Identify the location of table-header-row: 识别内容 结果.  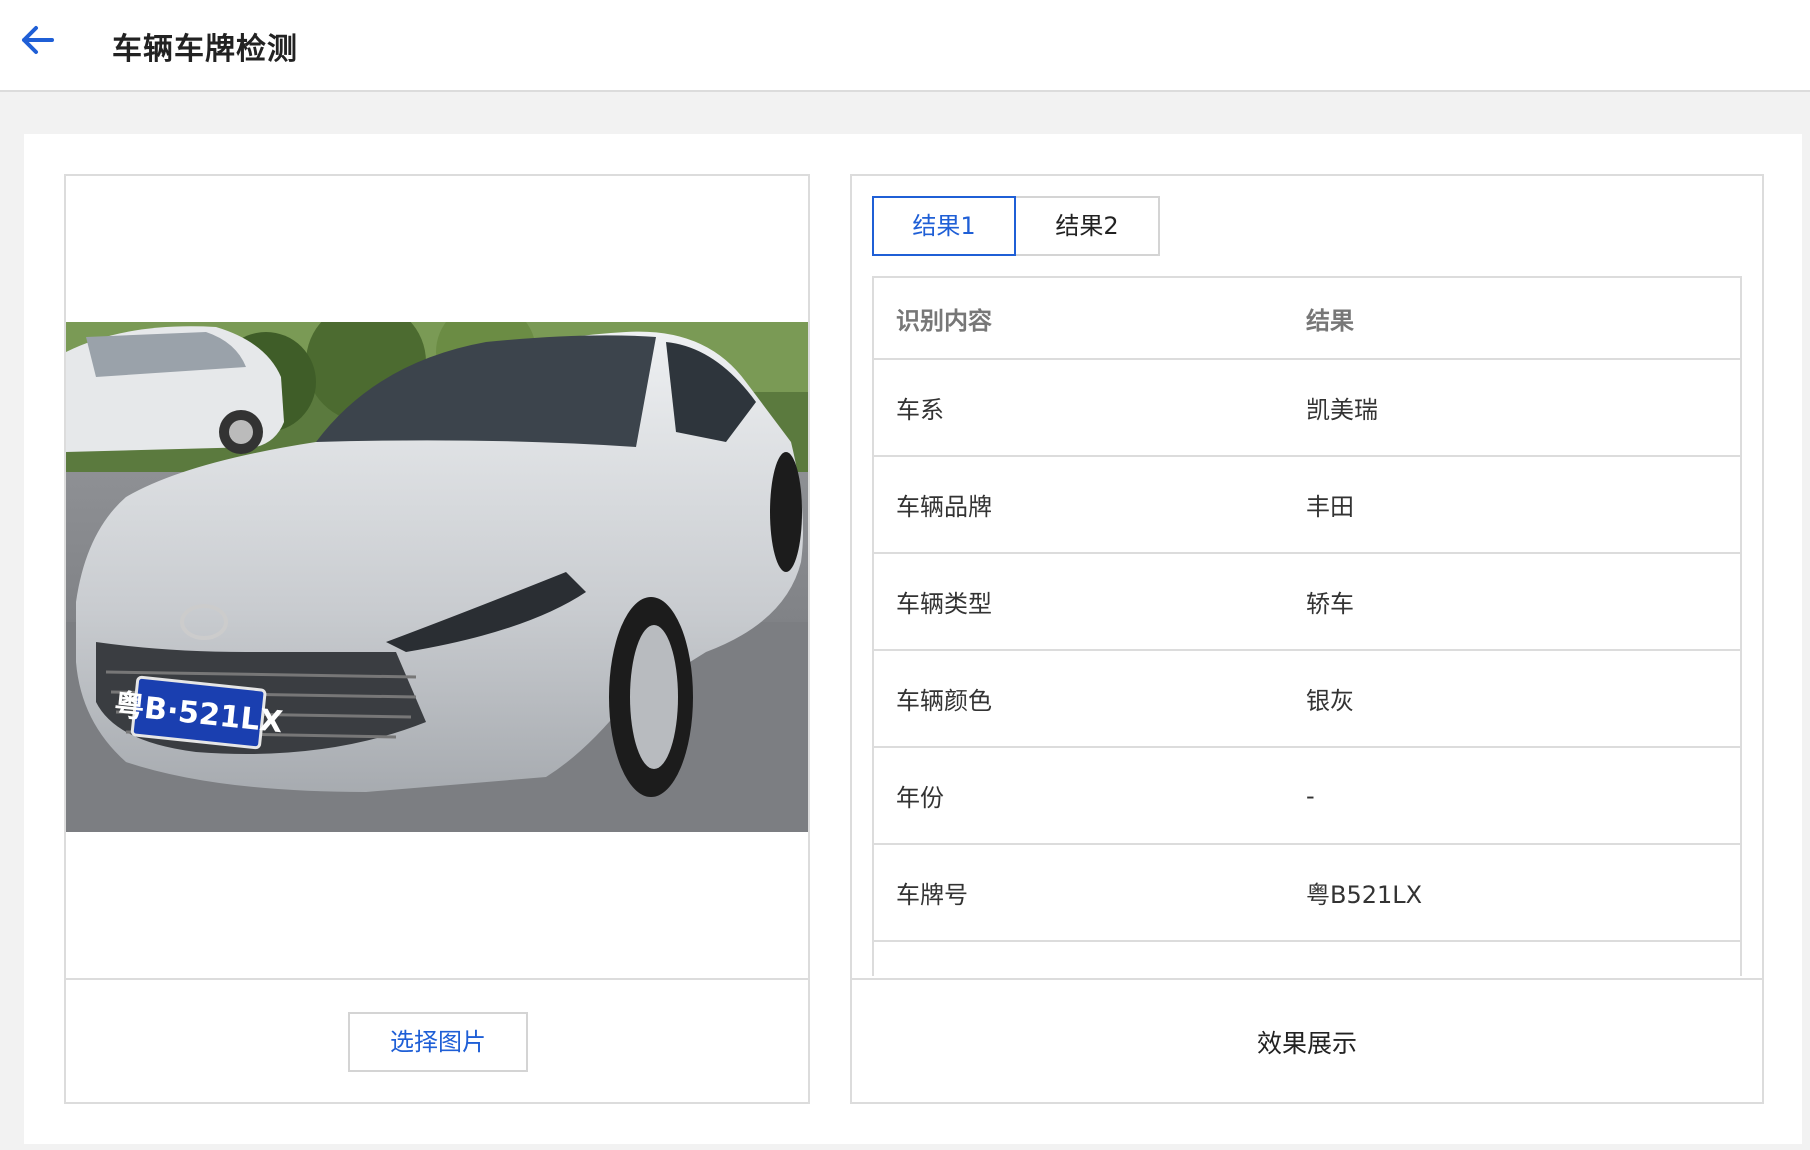
(1307, 319).